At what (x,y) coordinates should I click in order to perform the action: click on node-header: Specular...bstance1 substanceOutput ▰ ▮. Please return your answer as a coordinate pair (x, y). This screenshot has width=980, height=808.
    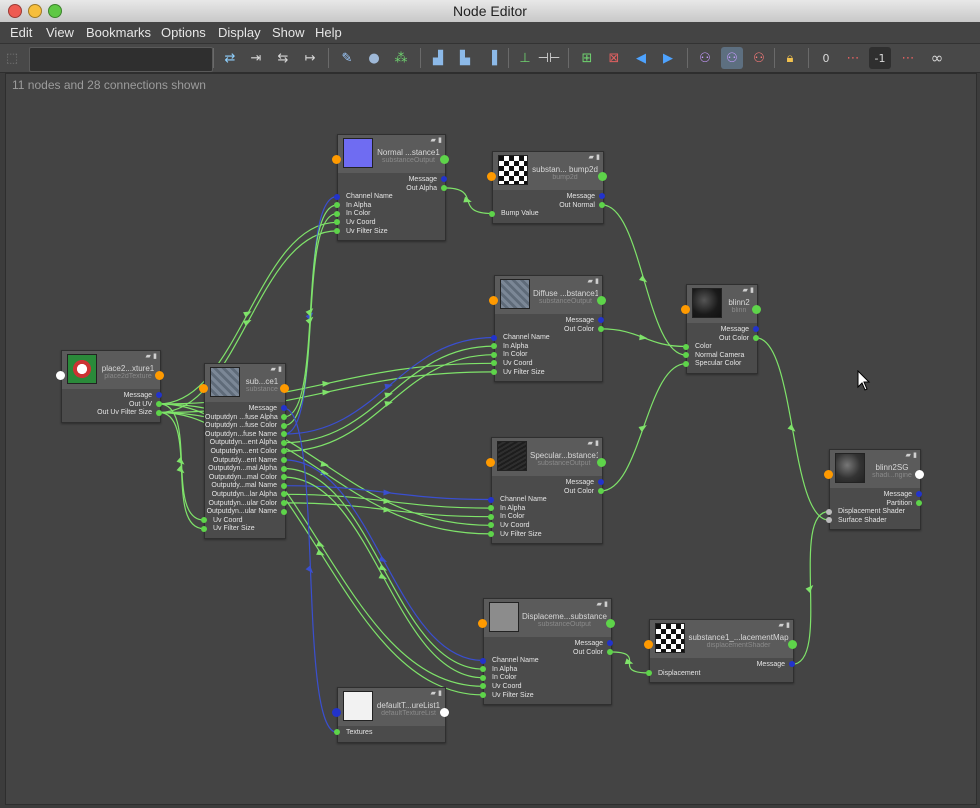
    Looking at the image, I should click on (547, 457).